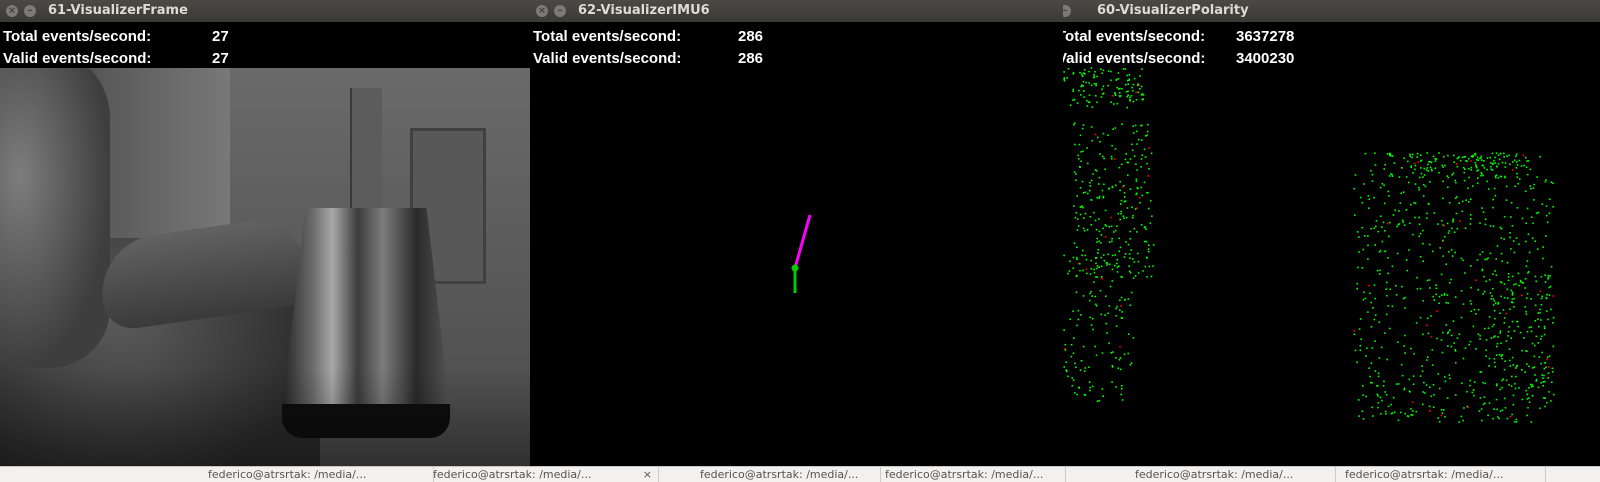 This screenshot has height=482, width=1600. What do you see at coordinates (265, 11) in the screenshot?
I see `titlebar: × – 61-VisualizerFrame` at bounding box center [265, 11].